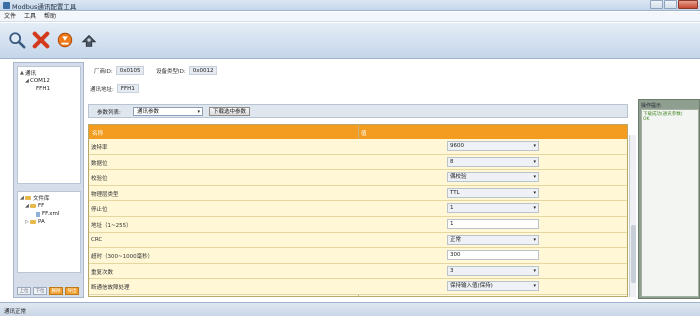 This screenshot has height=316, width=700. I want to click on tree-item-ffh1: FFH1, so click(49, 89).